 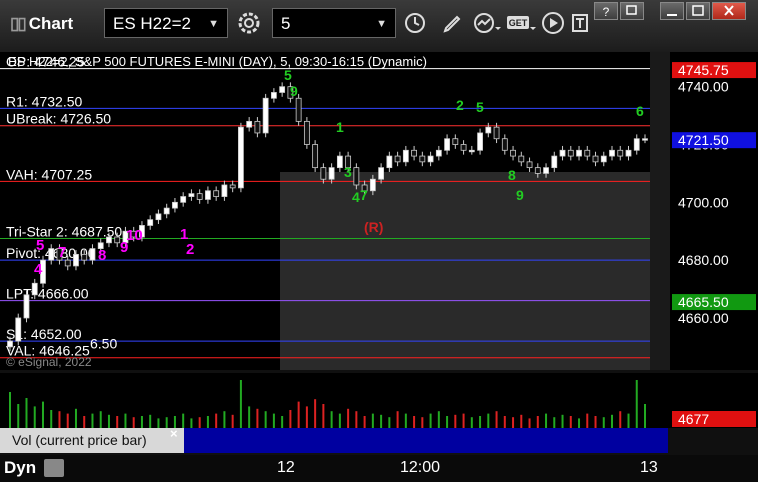 What do you see at coordinates (512, 175) in the screenshot?
I see `td-label-14: 8` at bounding box center [512, 175].